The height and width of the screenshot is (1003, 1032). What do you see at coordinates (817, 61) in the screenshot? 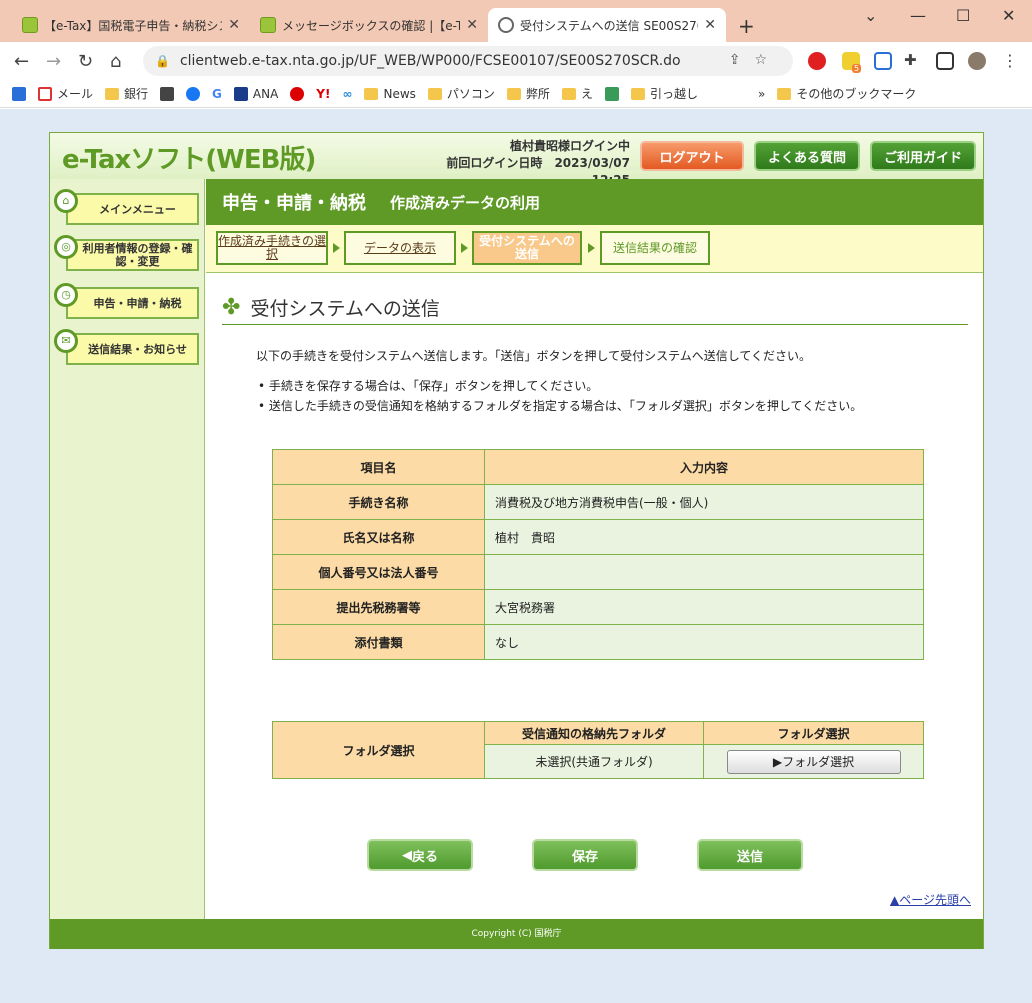
I see `extension-icon` at bounding box center [817, 61].